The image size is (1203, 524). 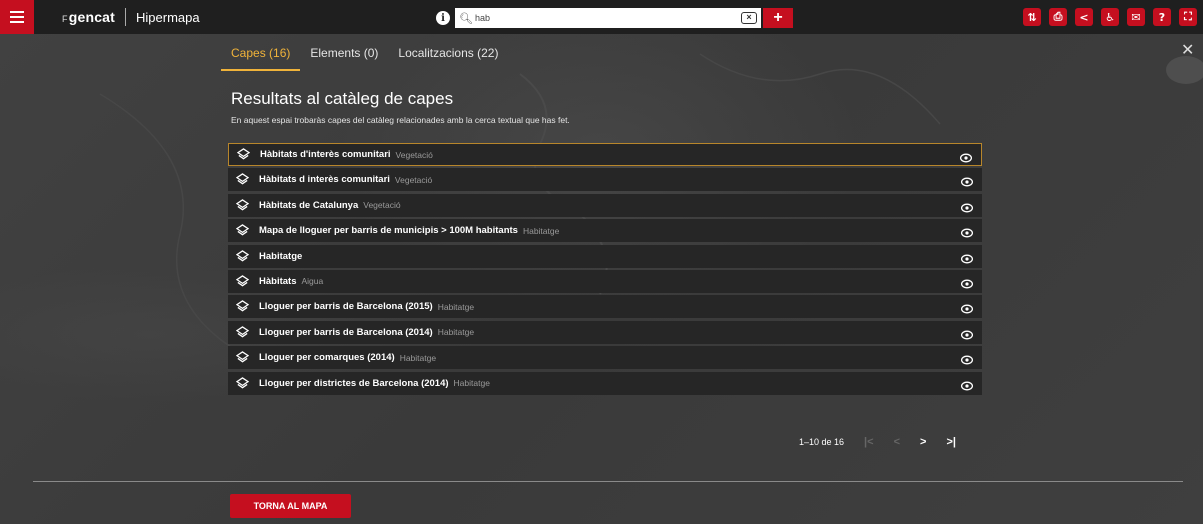 I want to click on app-title: Hipermapa, so click(x=168, y=17).